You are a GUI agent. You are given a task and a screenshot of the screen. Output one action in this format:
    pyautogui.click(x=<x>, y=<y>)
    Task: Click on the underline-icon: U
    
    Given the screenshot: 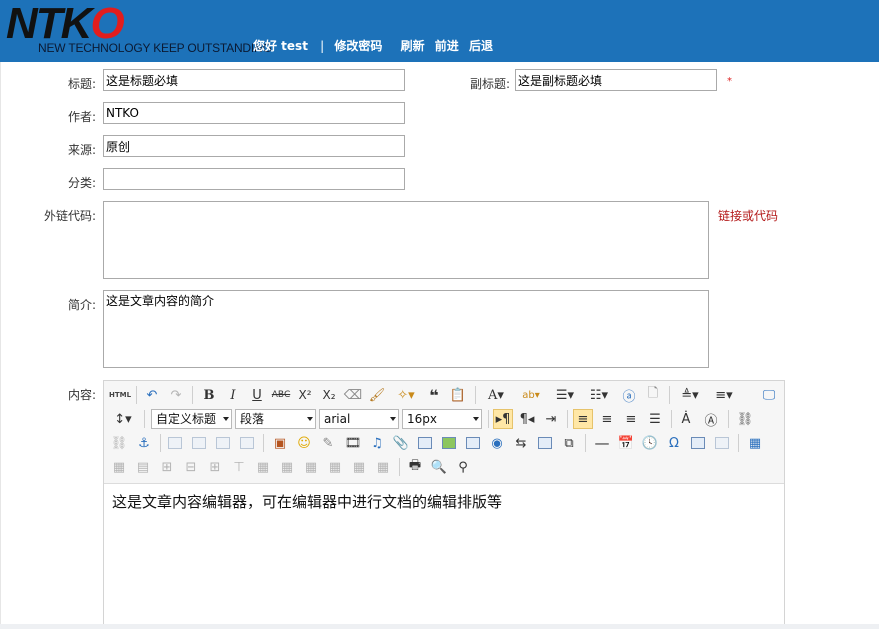 What is the action you would take?
    pyautogui.click(x=257, y=395)
    